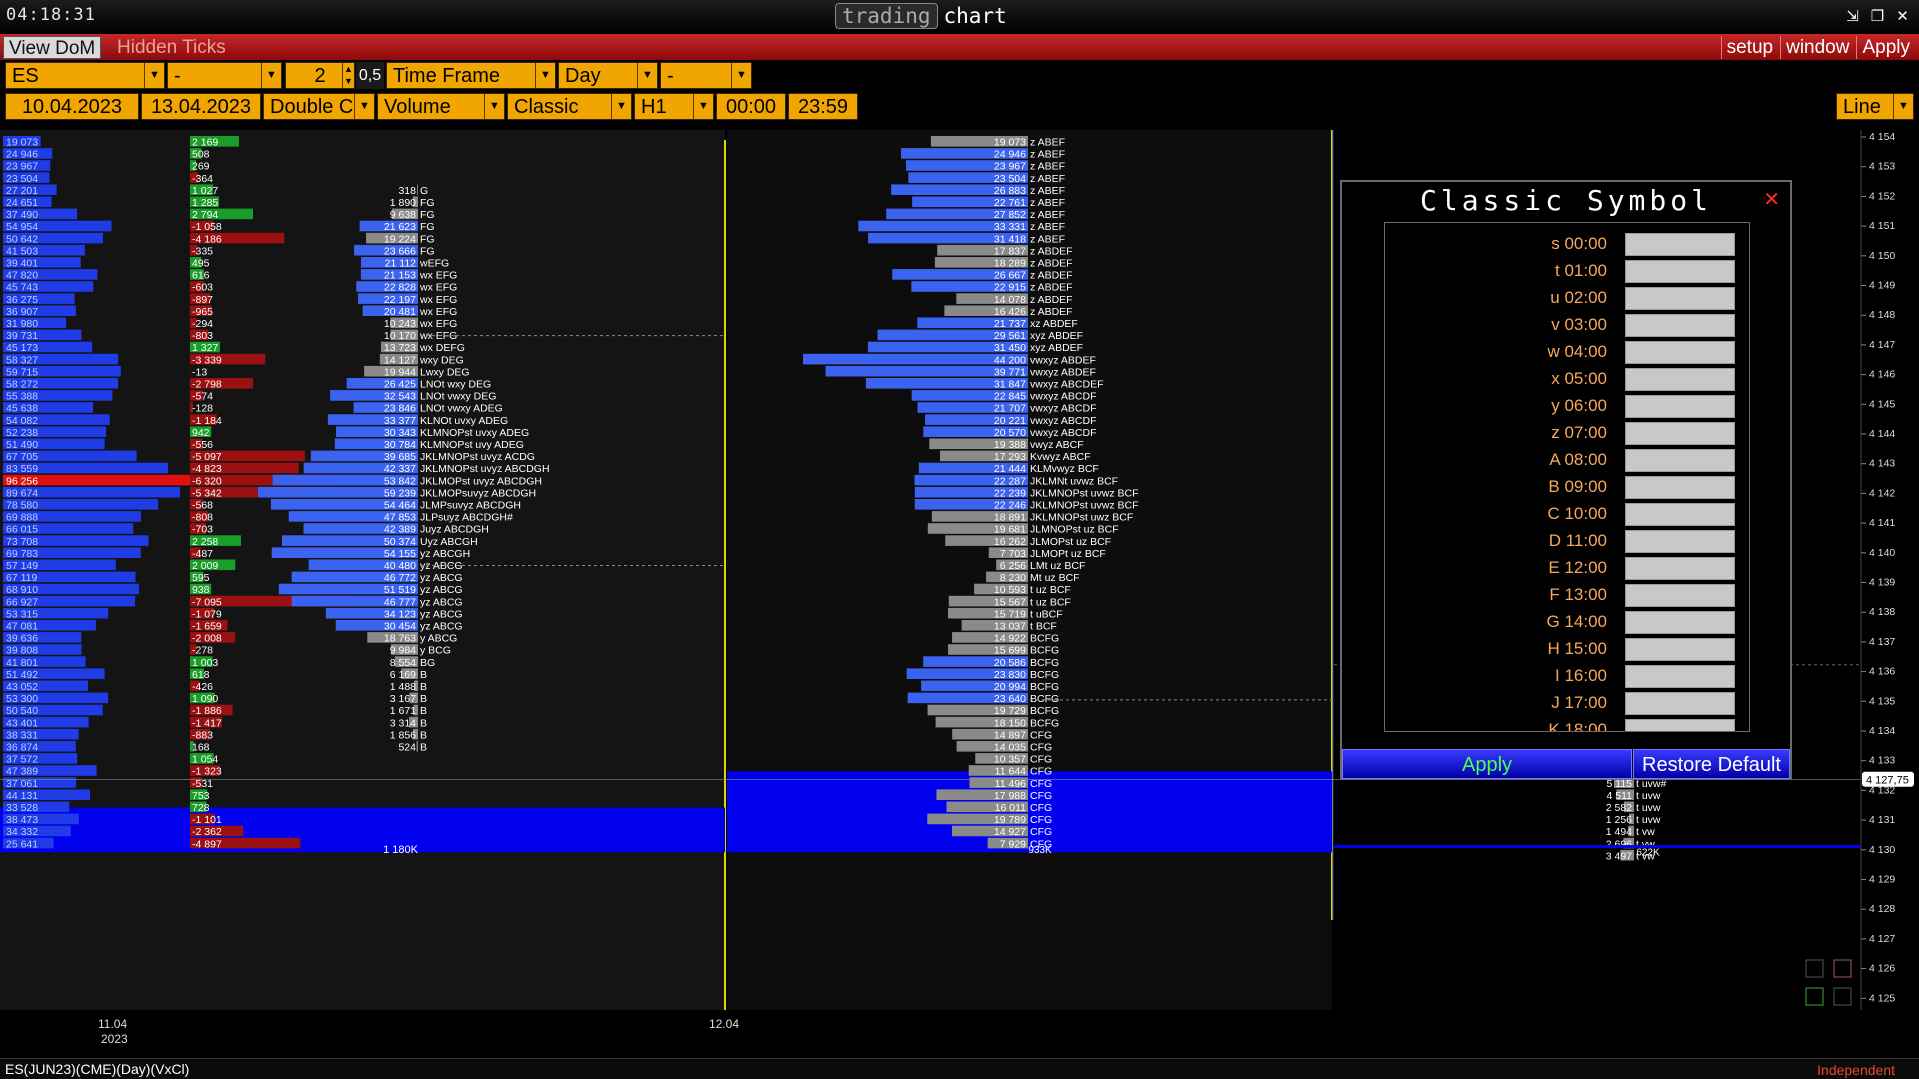 This screenshot has height=1079, width=1919. What do you see at coordinates (22, 348) in the screenshot?
I see `volume-label: 45 173` at bounding box center [22, 348].